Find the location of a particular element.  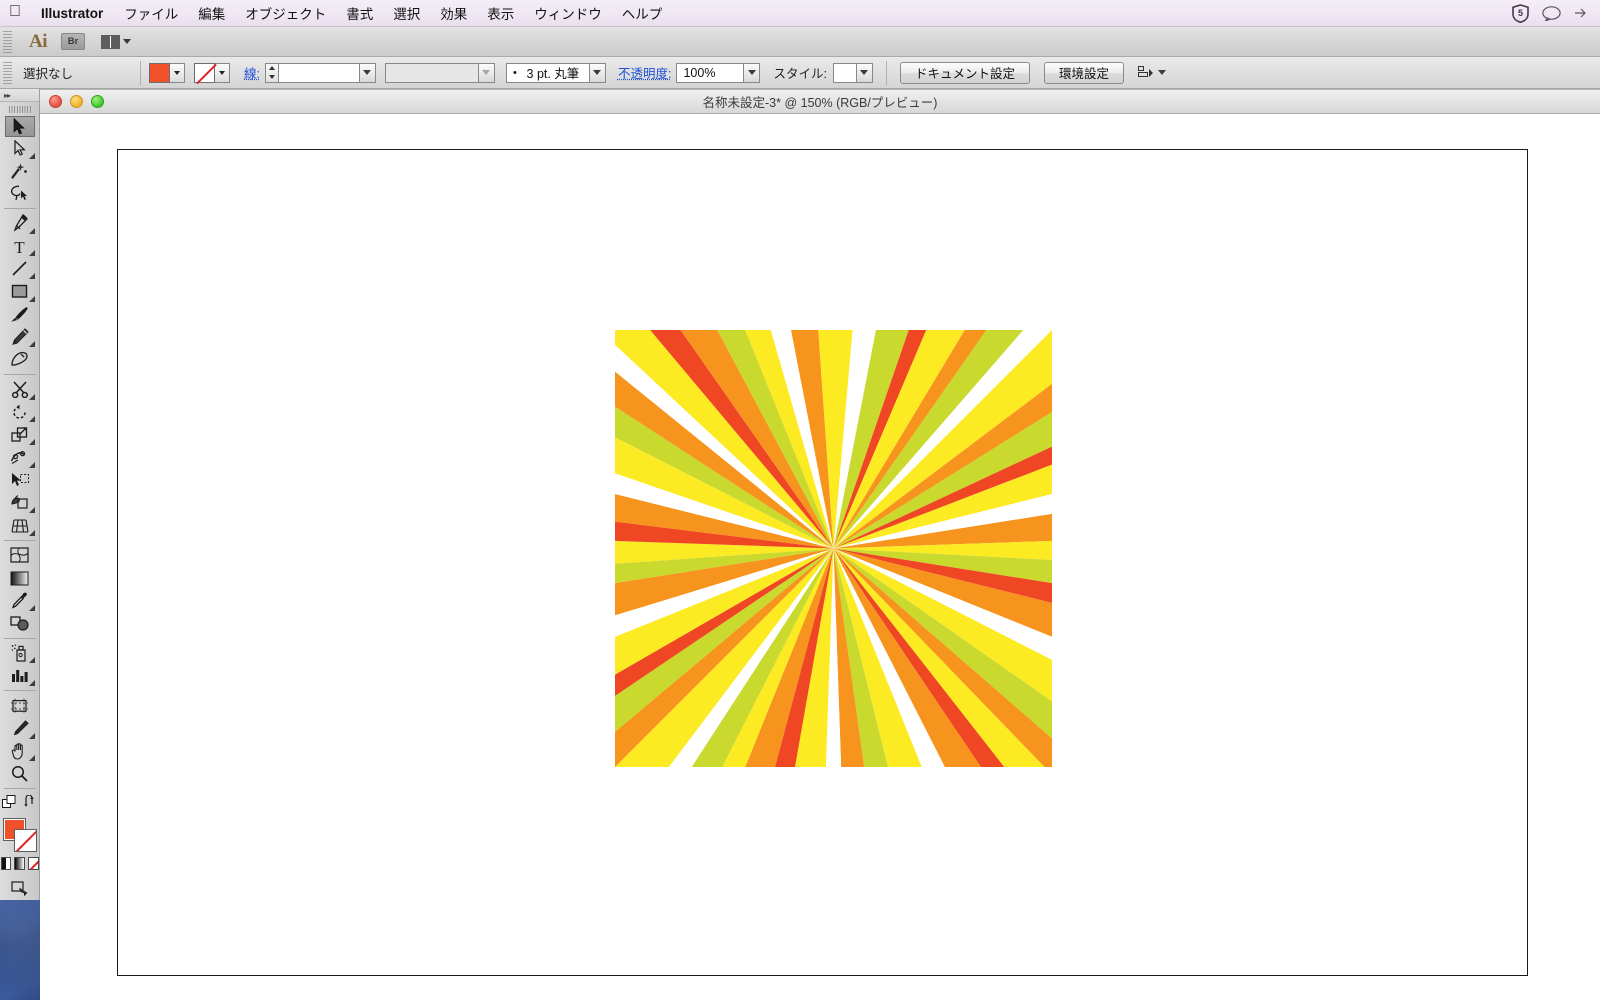

document-setup-button: ドキュメント設定 is located at coordinates (964, 72).